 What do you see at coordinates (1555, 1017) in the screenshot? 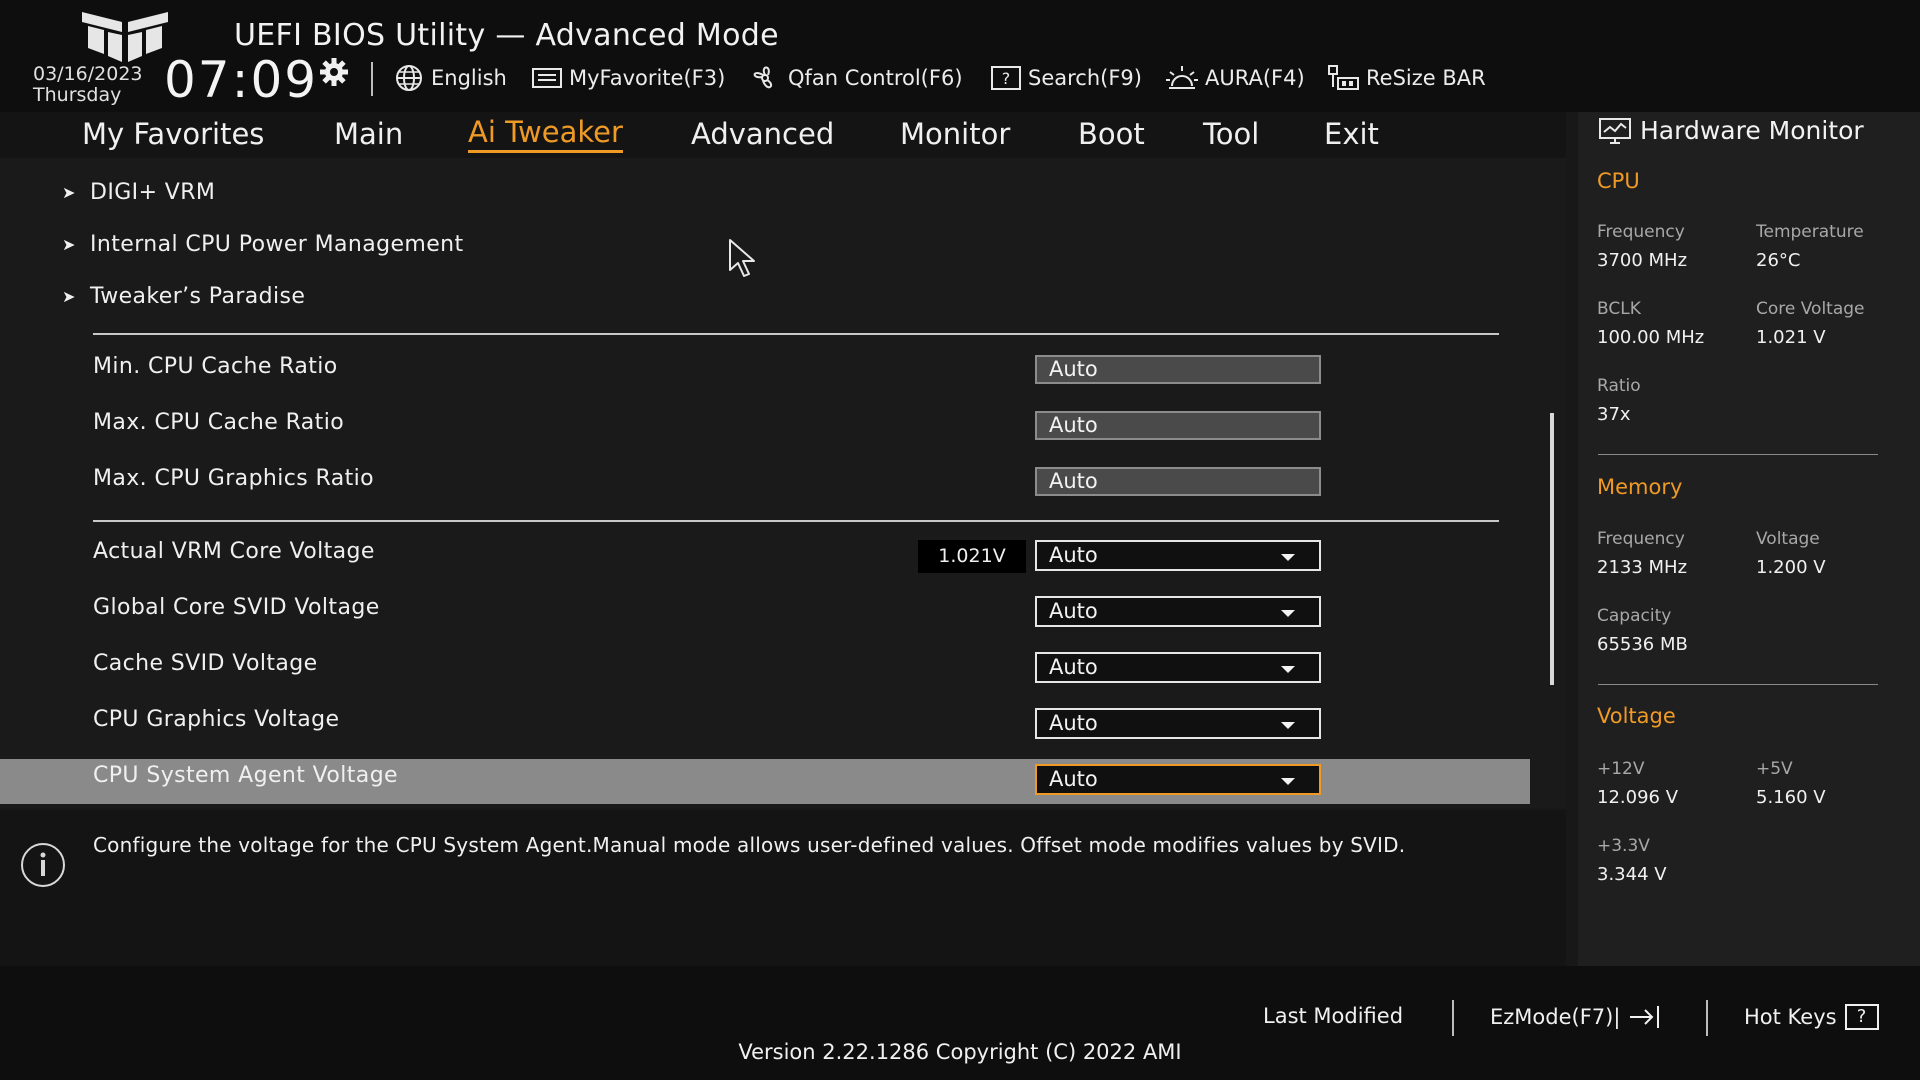
I see `ezmode-label: EzMode(F7)|` at bounding box center [1555, 1017].